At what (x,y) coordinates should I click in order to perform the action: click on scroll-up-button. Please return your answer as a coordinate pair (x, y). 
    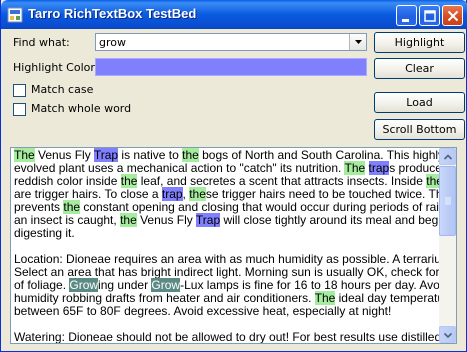
    Looking at the image, I should click on (447, 156).